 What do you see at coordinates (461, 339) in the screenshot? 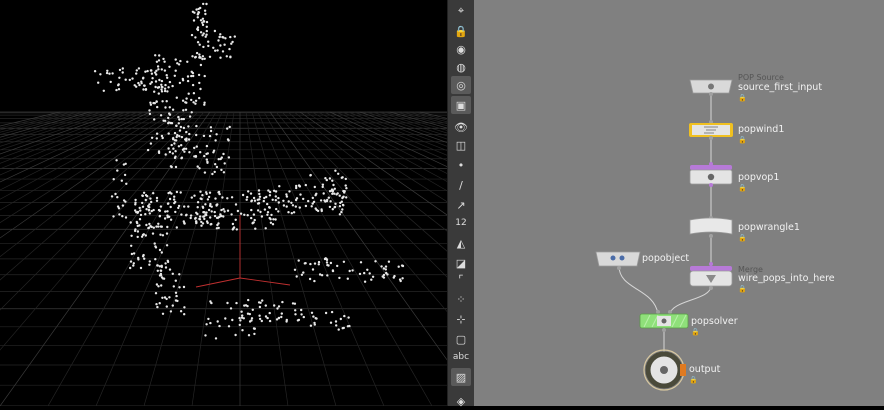
I see `box-icon: ▢` at bounding box center [461, 339].